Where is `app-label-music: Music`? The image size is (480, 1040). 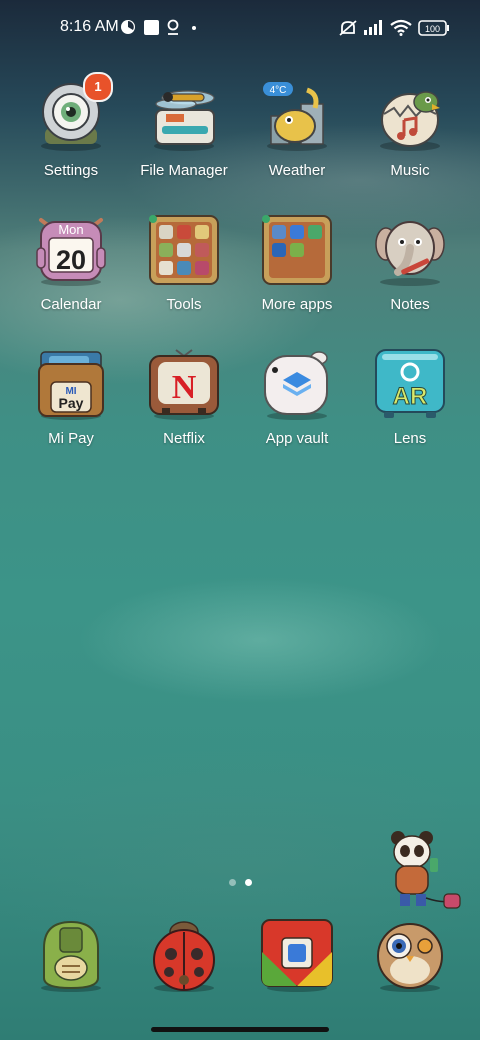
app-label-music: Music is located at coordinates (410, 170).